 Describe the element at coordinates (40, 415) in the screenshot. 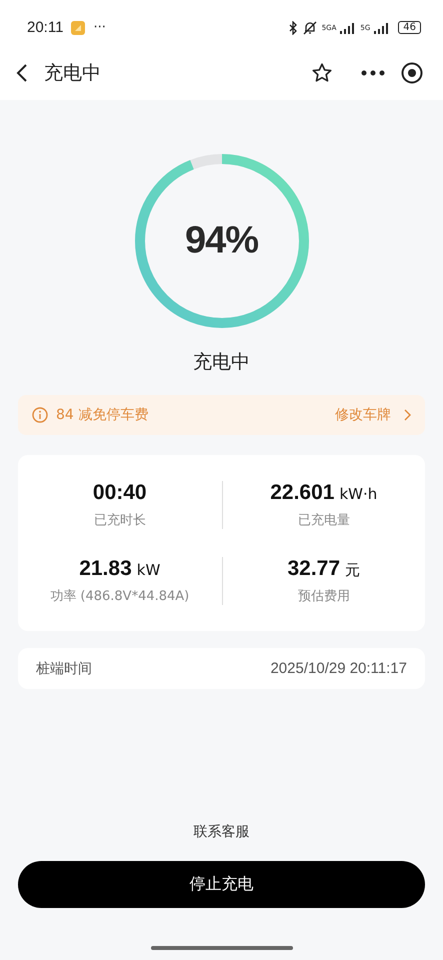

I see `info-icon` at that location.